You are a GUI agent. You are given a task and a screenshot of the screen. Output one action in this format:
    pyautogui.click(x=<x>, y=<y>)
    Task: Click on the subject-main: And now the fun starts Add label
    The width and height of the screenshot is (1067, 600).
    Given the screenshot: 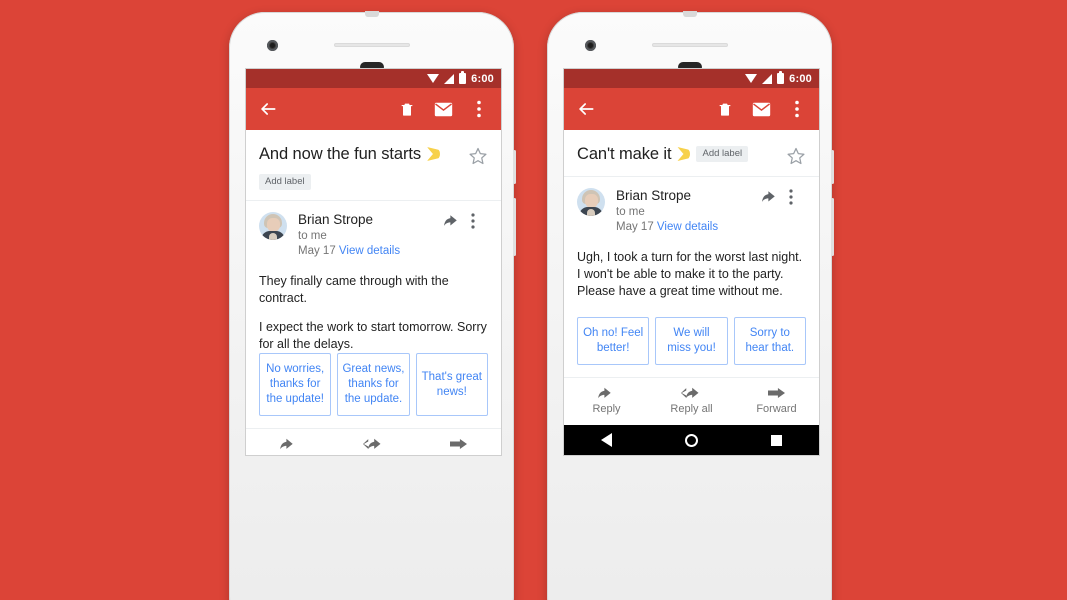 What is the action you would take?
    pyautogui.click(x=359, y=167)
    